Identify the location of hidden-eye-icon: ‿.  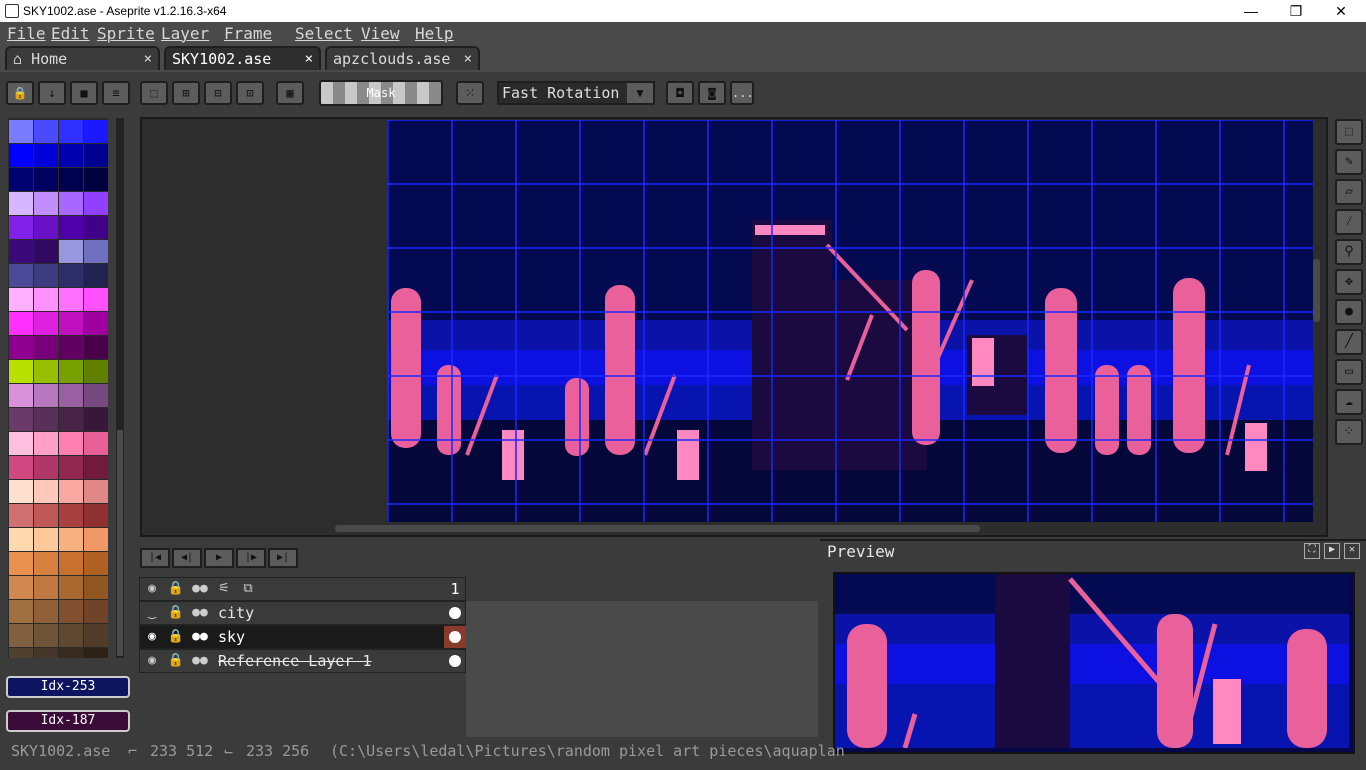
(152, 613).